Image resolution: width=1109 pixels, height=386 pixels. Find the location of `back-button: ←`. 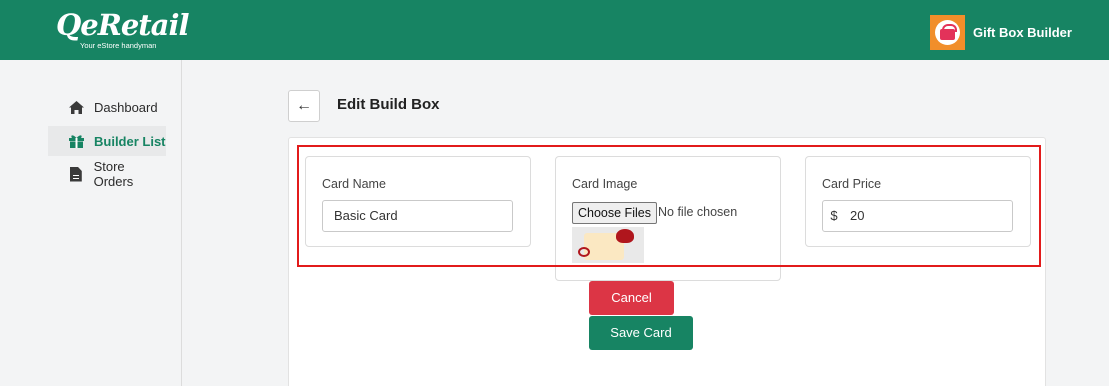

back-button: ← is located at coordinates (304, 106).